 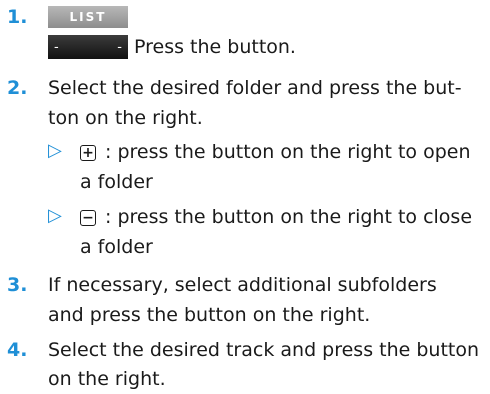 What do you see at coordinates (17, 17) in the screenshot?
I see `step-number: 1.` at bounding box center [17, 17].